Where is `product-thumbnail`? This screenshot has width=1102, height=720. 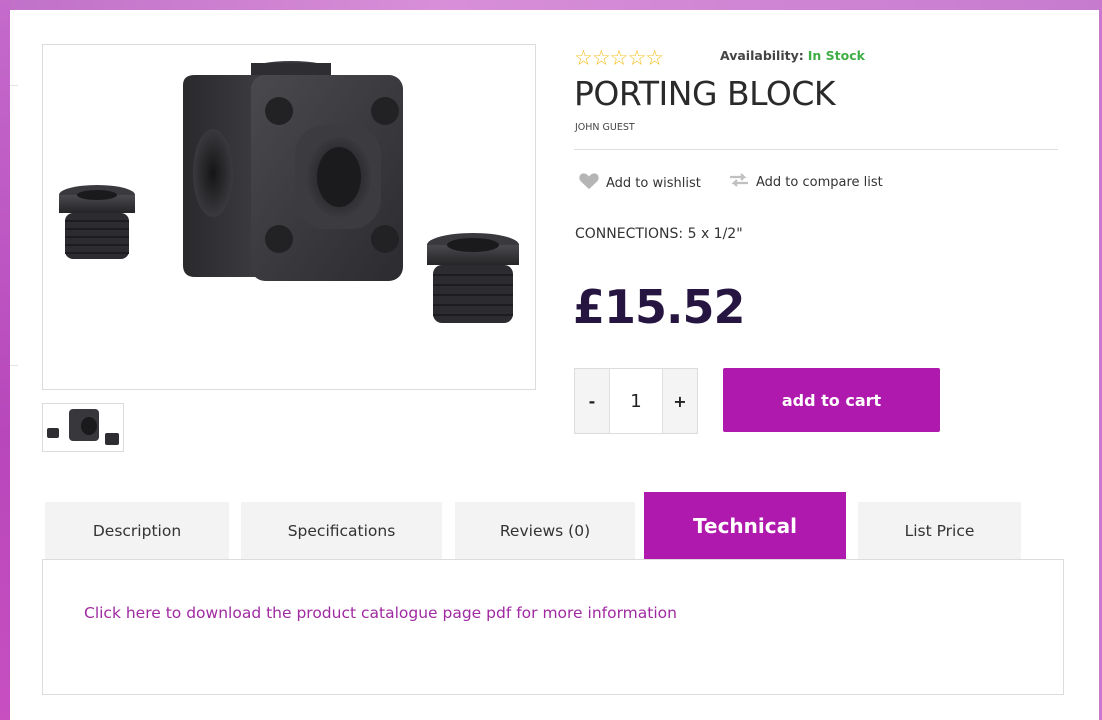
product-thumbnail is located at coordinates (83, 427).